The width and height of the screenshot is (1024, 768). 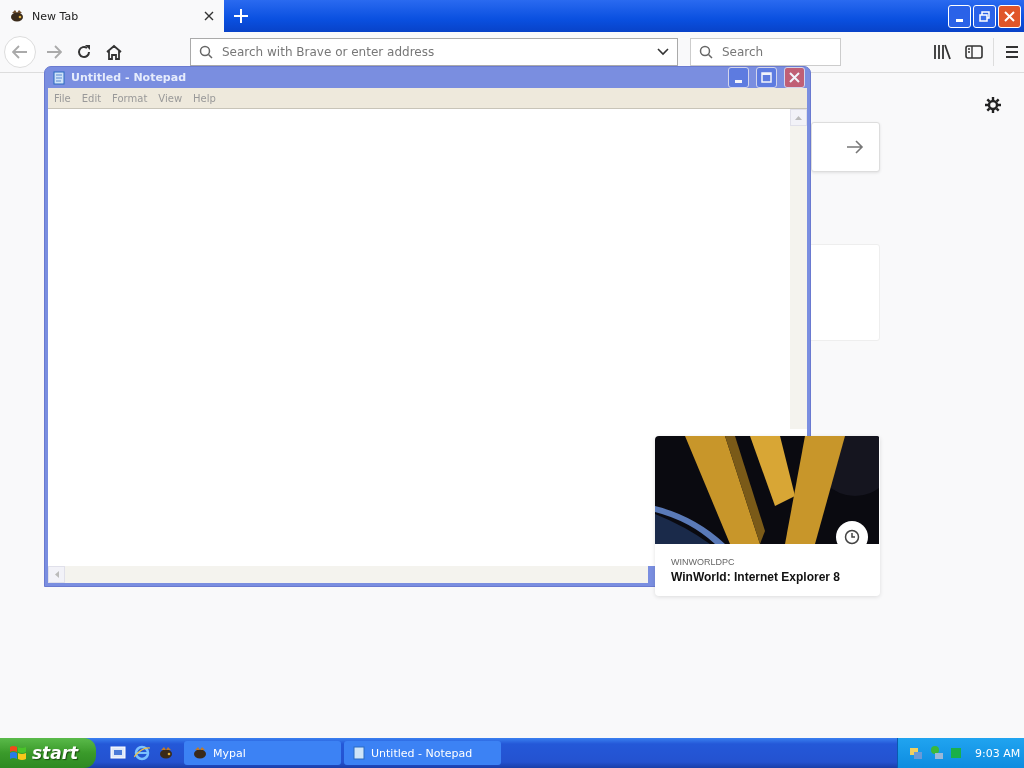 I want to click on browser-icon, so click(x=142, y=753).